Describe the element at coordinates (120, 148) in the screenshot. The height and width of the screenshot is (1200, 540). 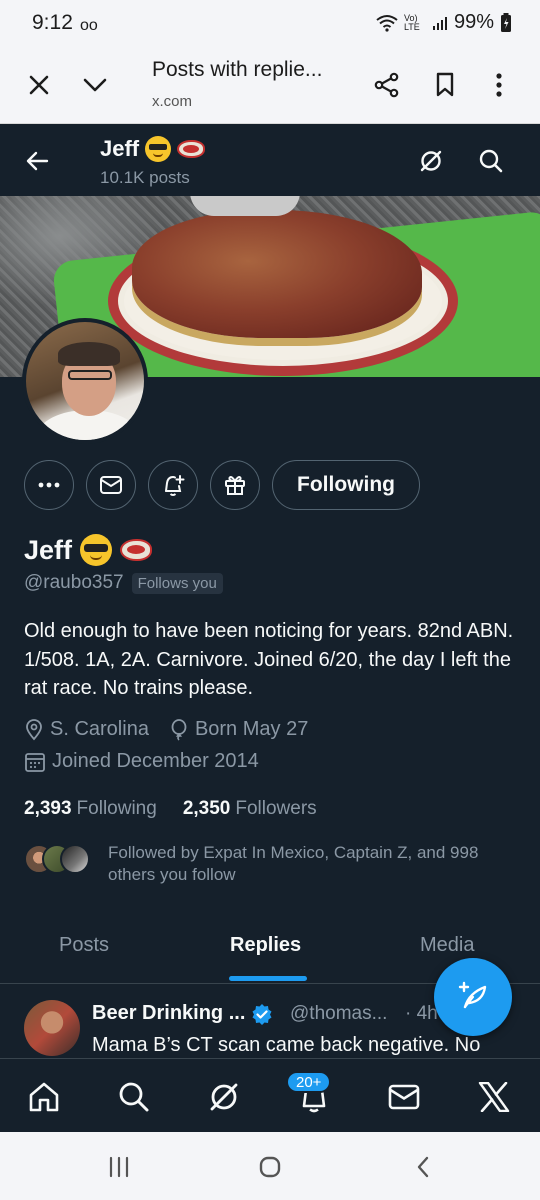
I see `header-name-text: Jeff` at that location.